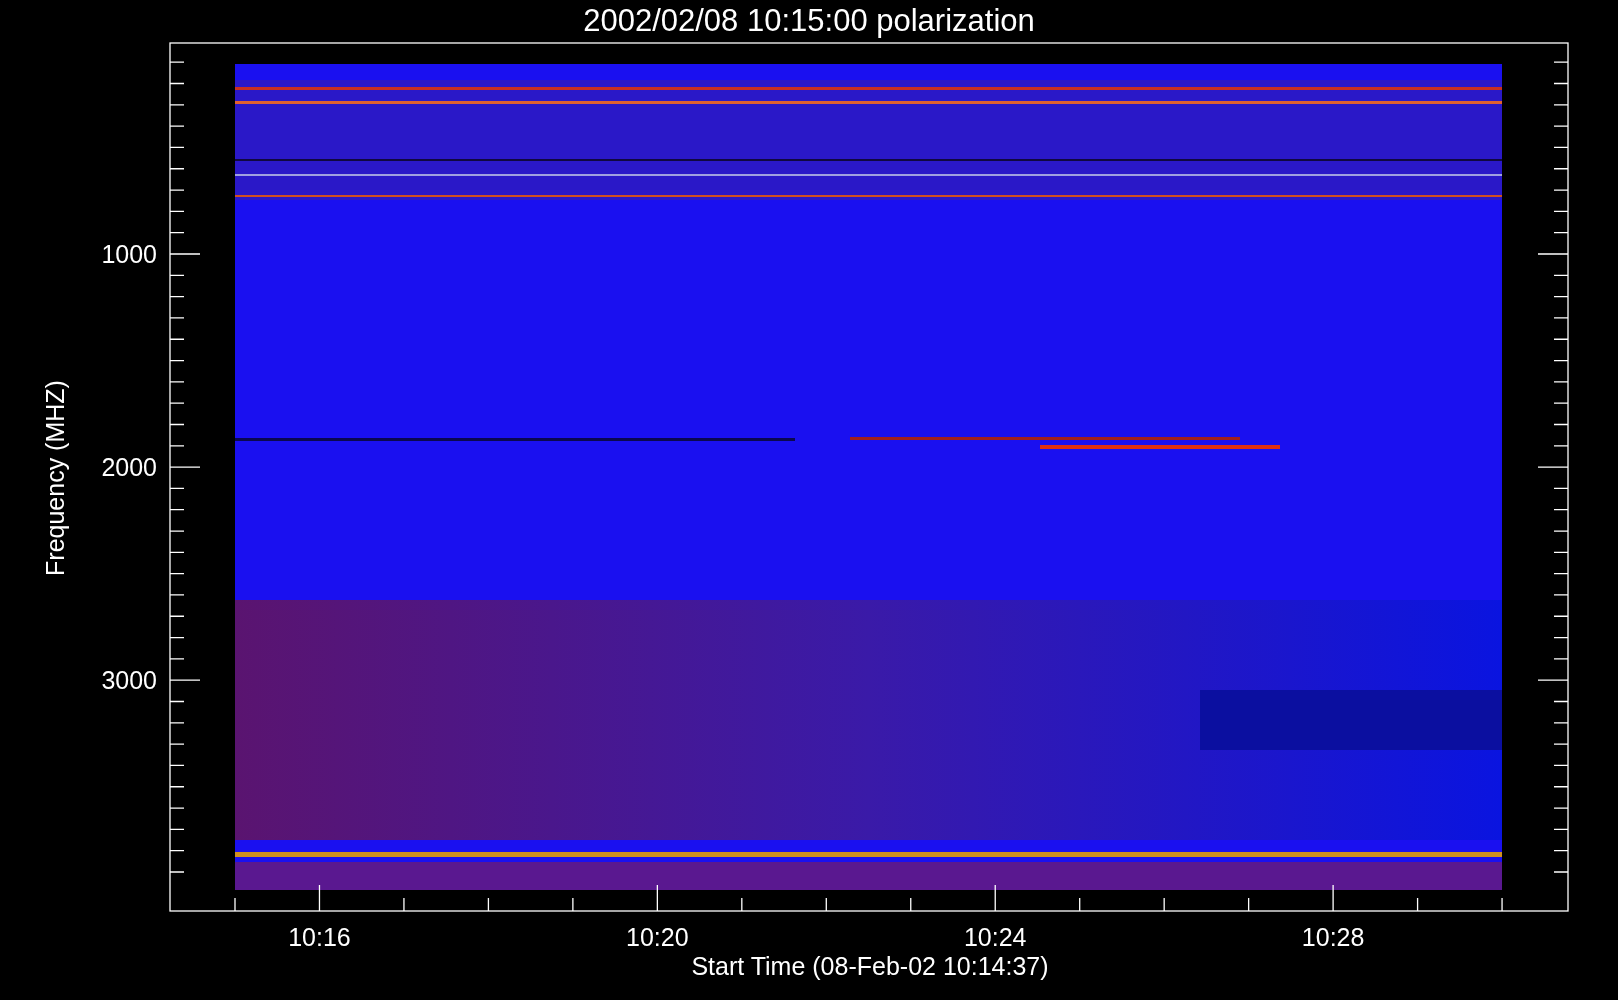  What do you see at coordinates (657, 937) in the screenshot?
I see `x-tick-label: 10:20` at bounding box center [657, 937].